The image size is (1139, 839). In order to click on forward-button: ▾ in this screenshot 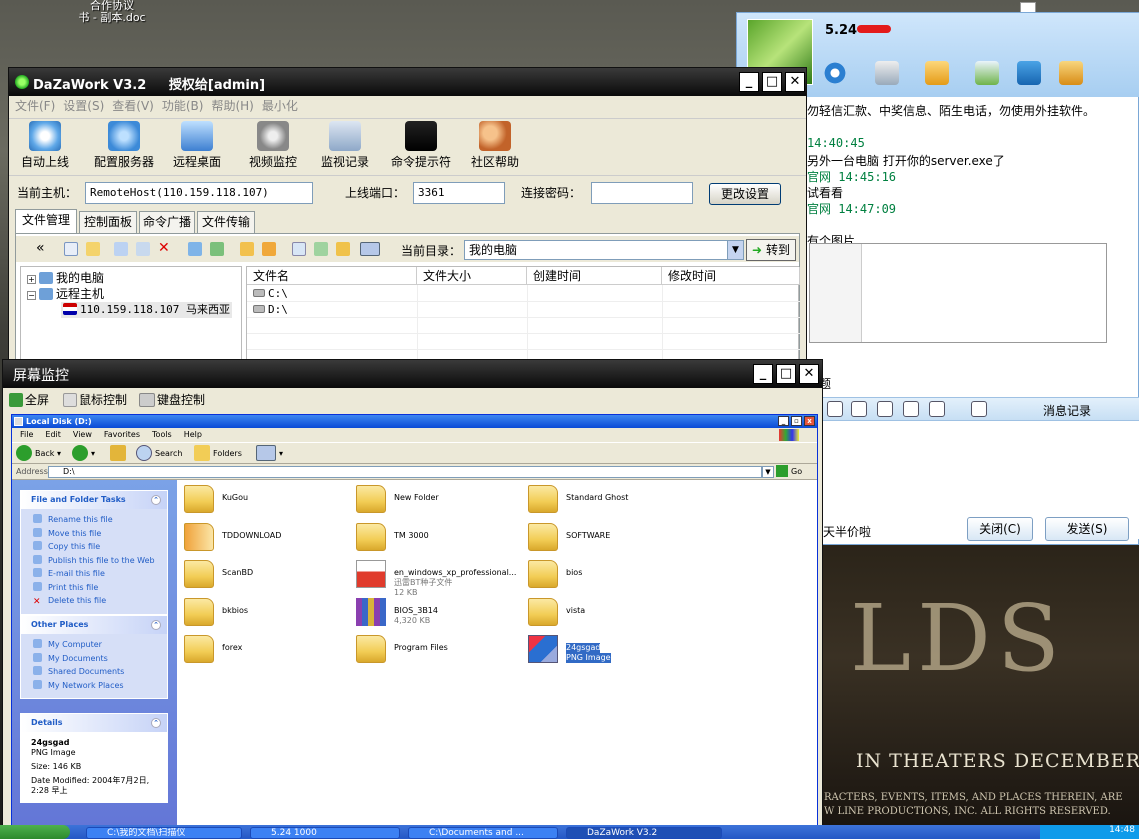, I will do `click(83, 454)`.